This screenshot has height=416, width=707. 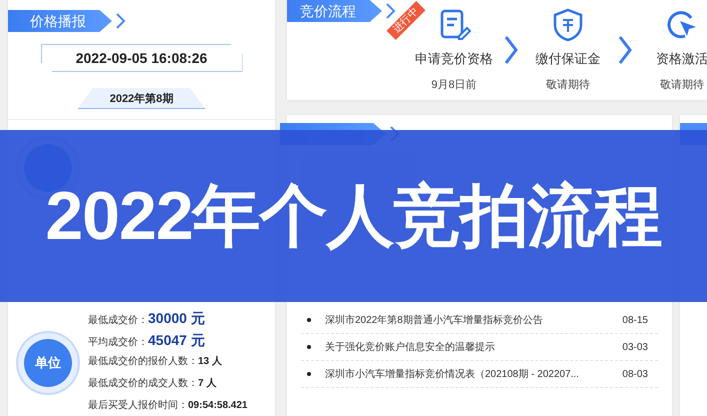 What do you see at coordinates (568, 59) in the screenshot?
I see `step-label: 缴付保证金` at bounding box center [568, 59].